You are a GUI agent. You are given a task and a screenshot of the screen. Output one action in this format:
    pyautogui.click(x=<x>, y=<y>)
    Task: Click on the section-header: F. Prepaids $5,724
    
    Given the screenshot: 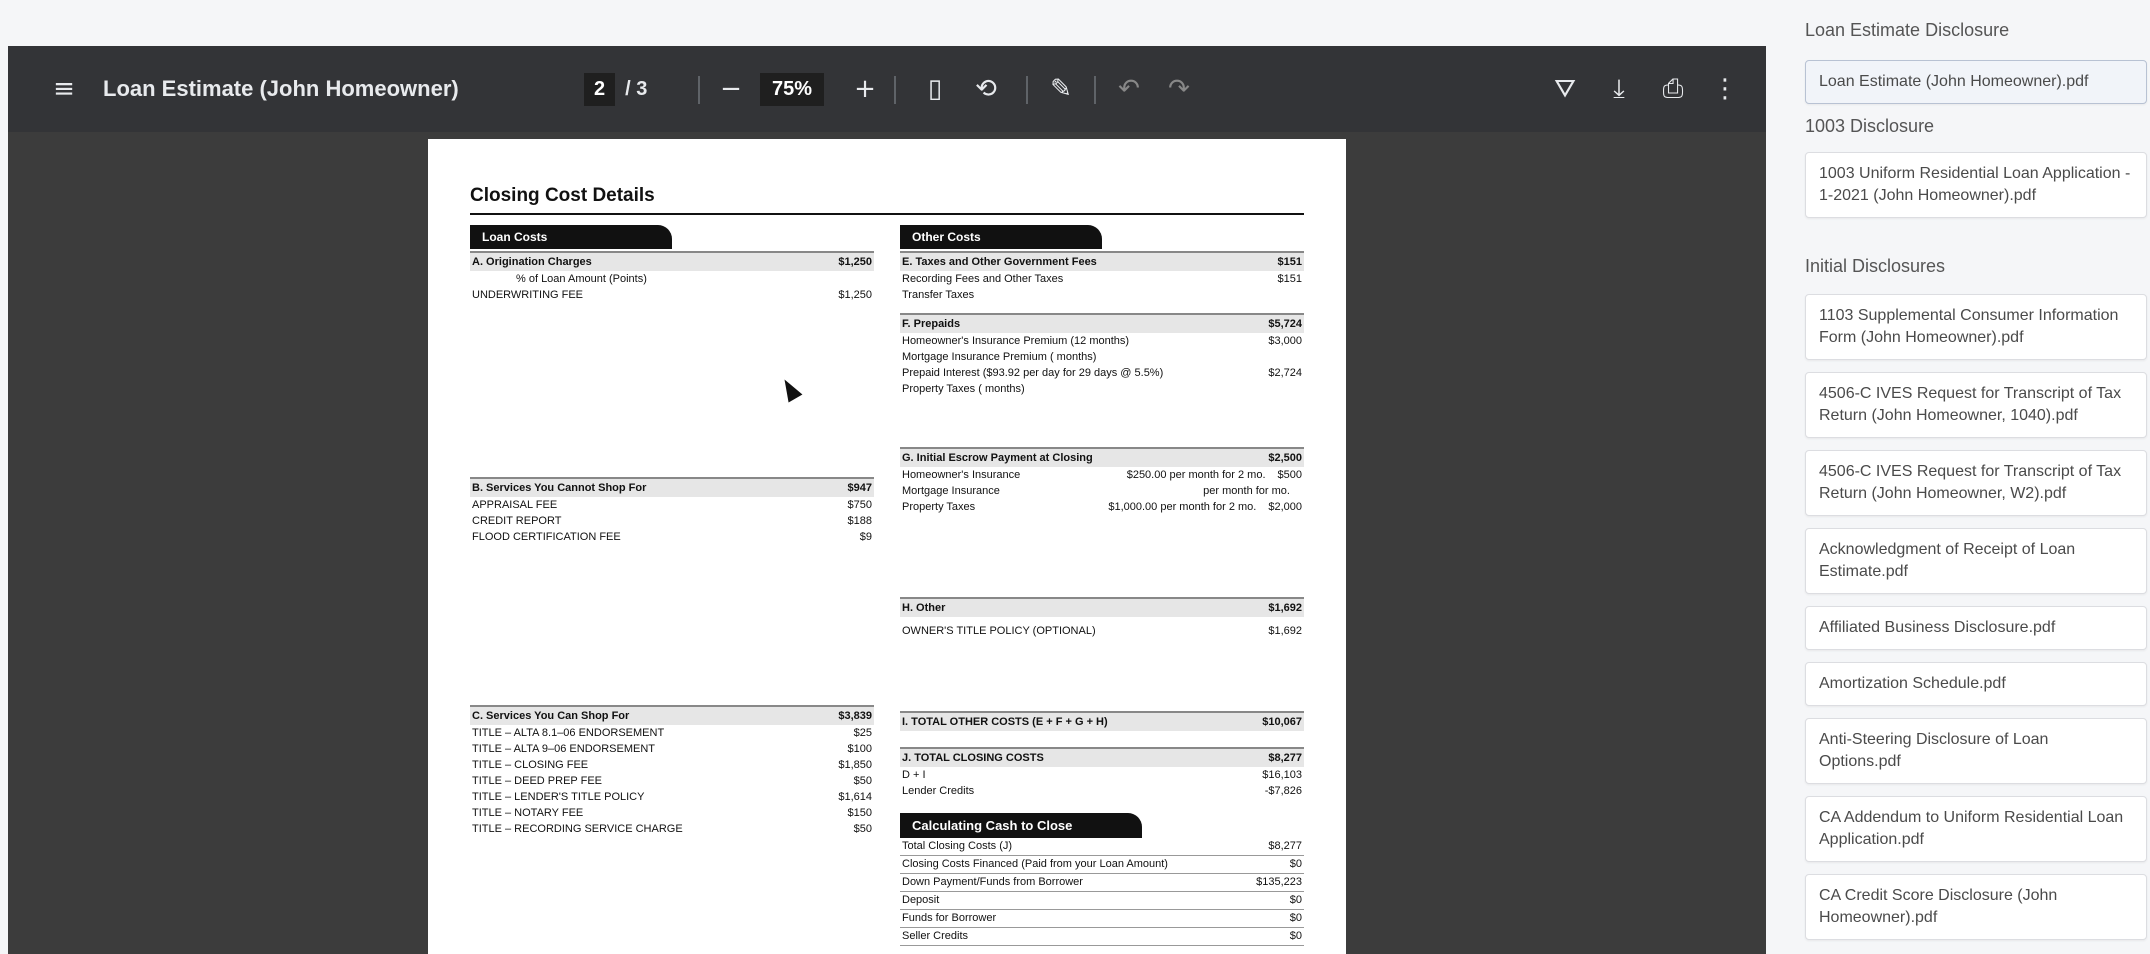 What is the action you would take?
    pyautogui.click(x=1102, y=323)
    